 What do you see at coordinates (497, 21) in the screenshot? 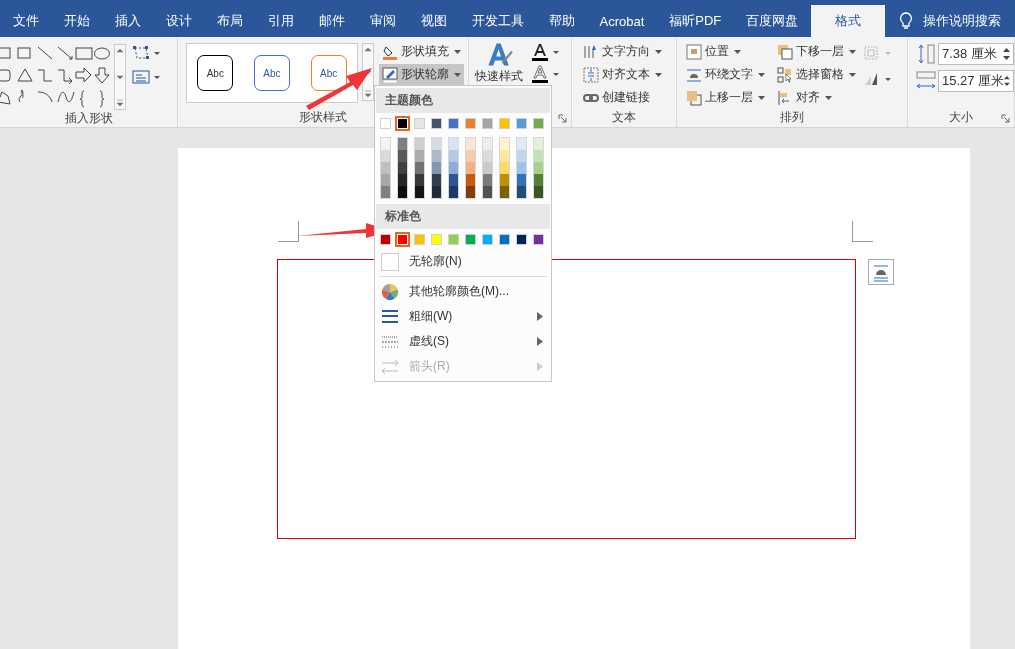
I see `ribbon-tab: 开发工具` at bounding box center [497, 21].